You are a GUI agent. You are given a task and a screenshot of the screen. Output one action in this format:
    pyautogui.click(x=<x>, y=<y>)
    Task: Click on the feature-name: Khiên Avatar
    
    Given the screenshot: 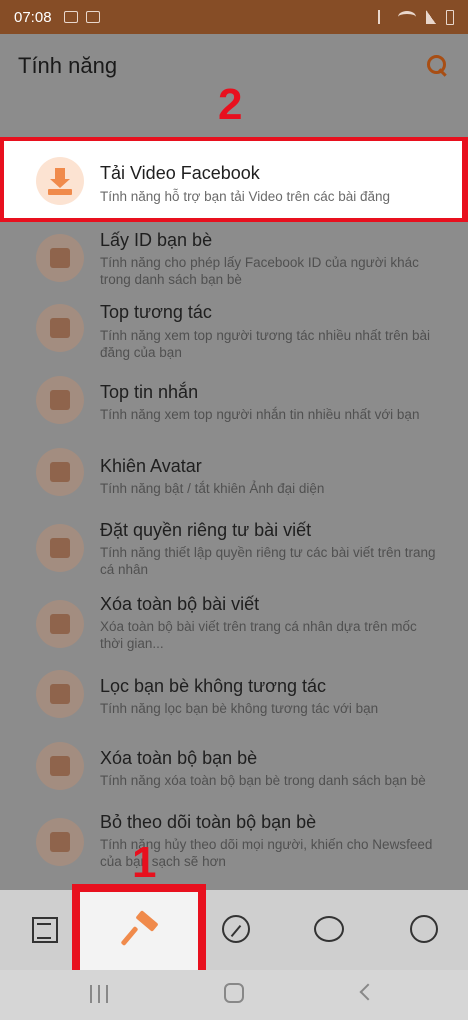 What is the action you would take?
    pyautogui.click(x=151, y=466)
    